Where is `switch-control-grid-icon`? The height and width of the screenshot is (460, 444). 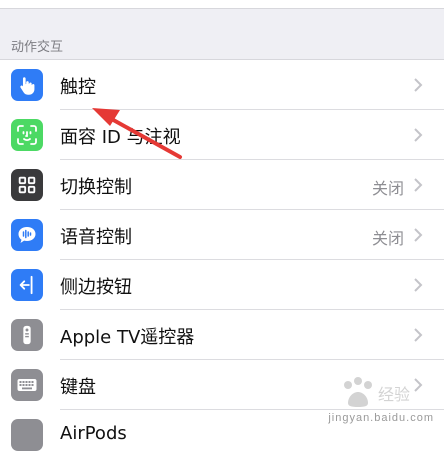
switch-control-grid-icon is located at coordinates (27, 185).